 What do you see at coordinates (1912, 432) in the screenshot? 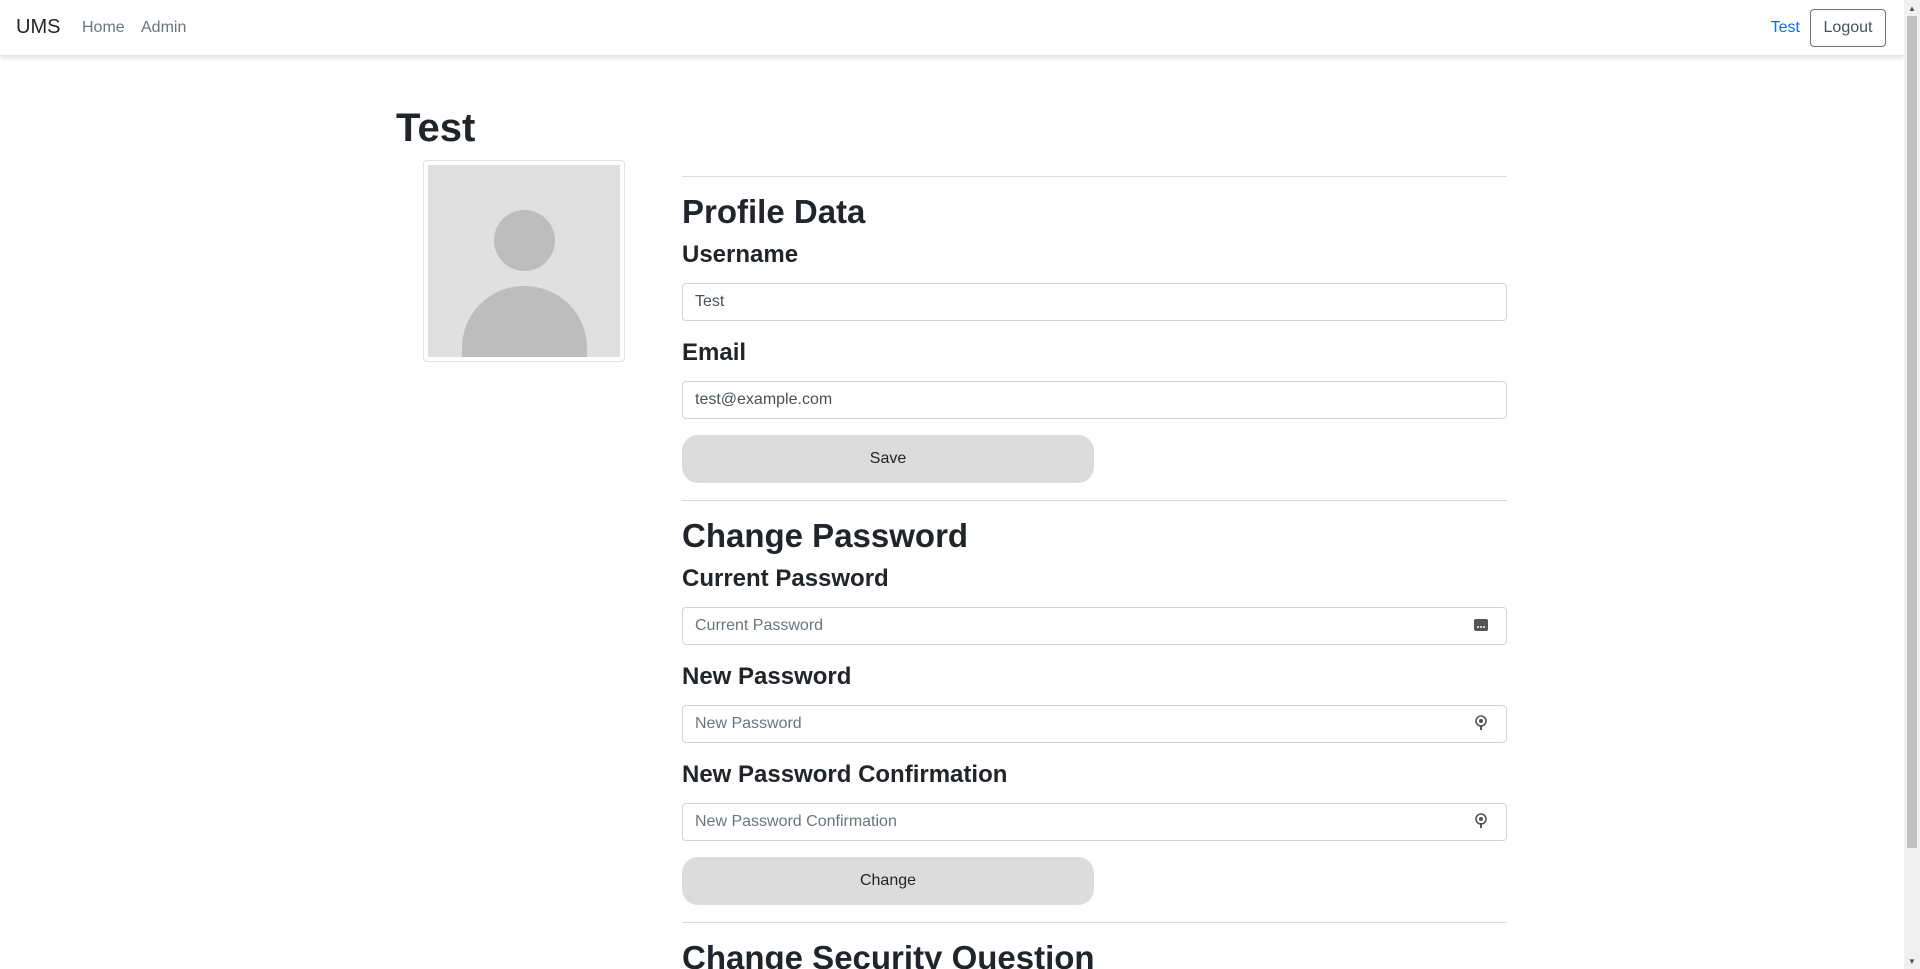
I see `scroll-thumb` at bounding box center [1912, 432].